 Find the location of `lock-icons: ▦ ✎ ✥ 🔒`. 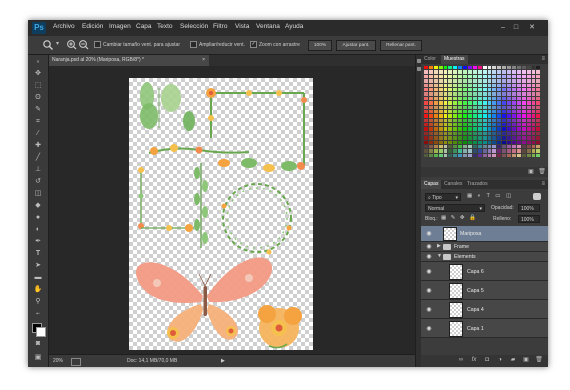

lock-icons: ▦ ✎ ✥ 🔒 is located at coordinates (459, 218).